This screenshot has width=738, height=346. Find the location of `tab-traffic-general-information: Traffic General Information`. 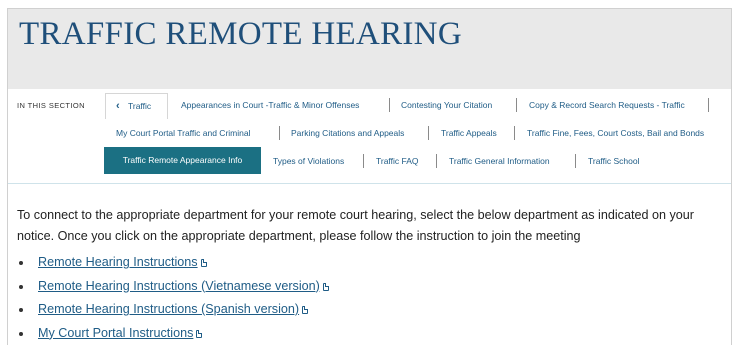

tab-traffic-general-information: Traffic General Information is located at coordinates (499, 161).